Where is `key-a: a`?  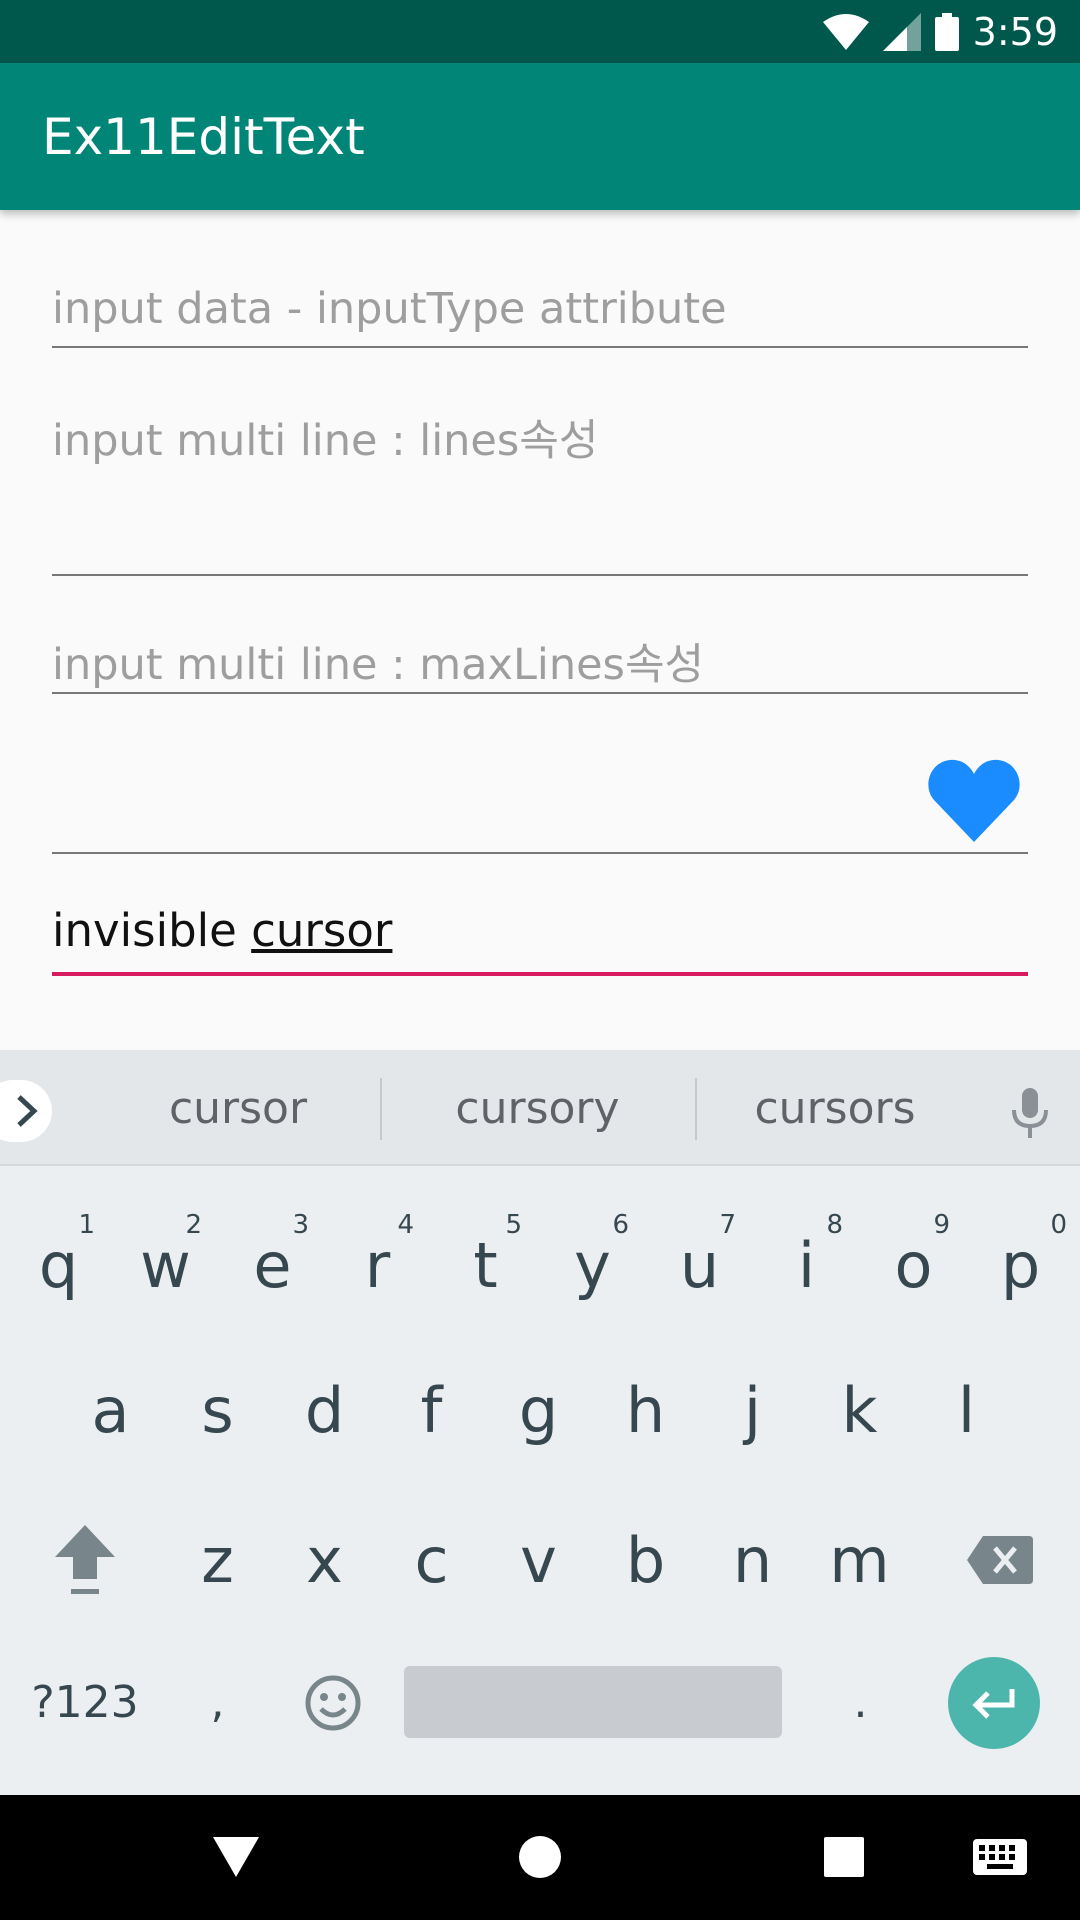
key-a: a is located at coordinates (110, 1410).